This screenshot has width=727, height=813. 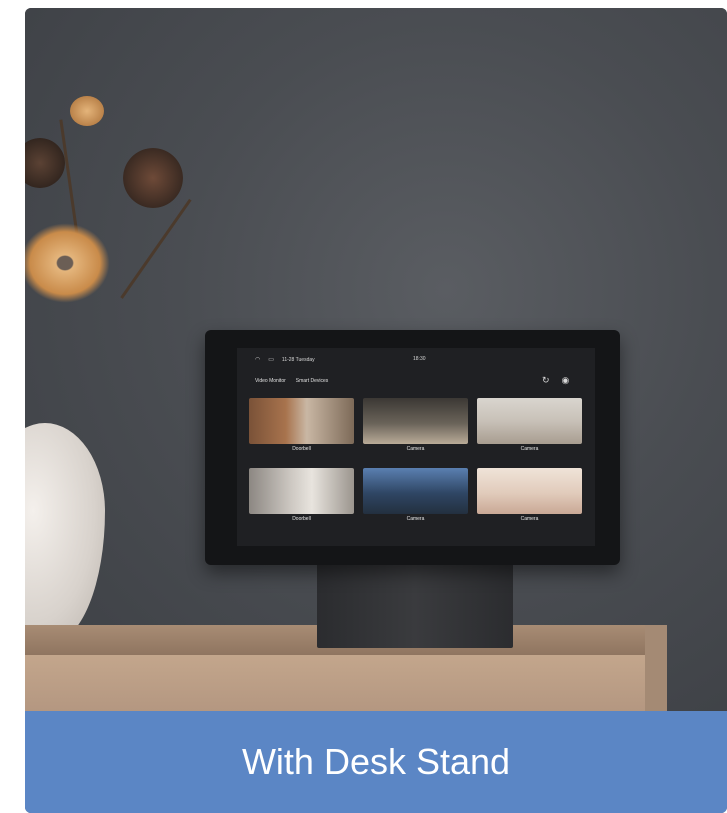 I want to click on status-time: 18:30, so click(x=419, y=359).